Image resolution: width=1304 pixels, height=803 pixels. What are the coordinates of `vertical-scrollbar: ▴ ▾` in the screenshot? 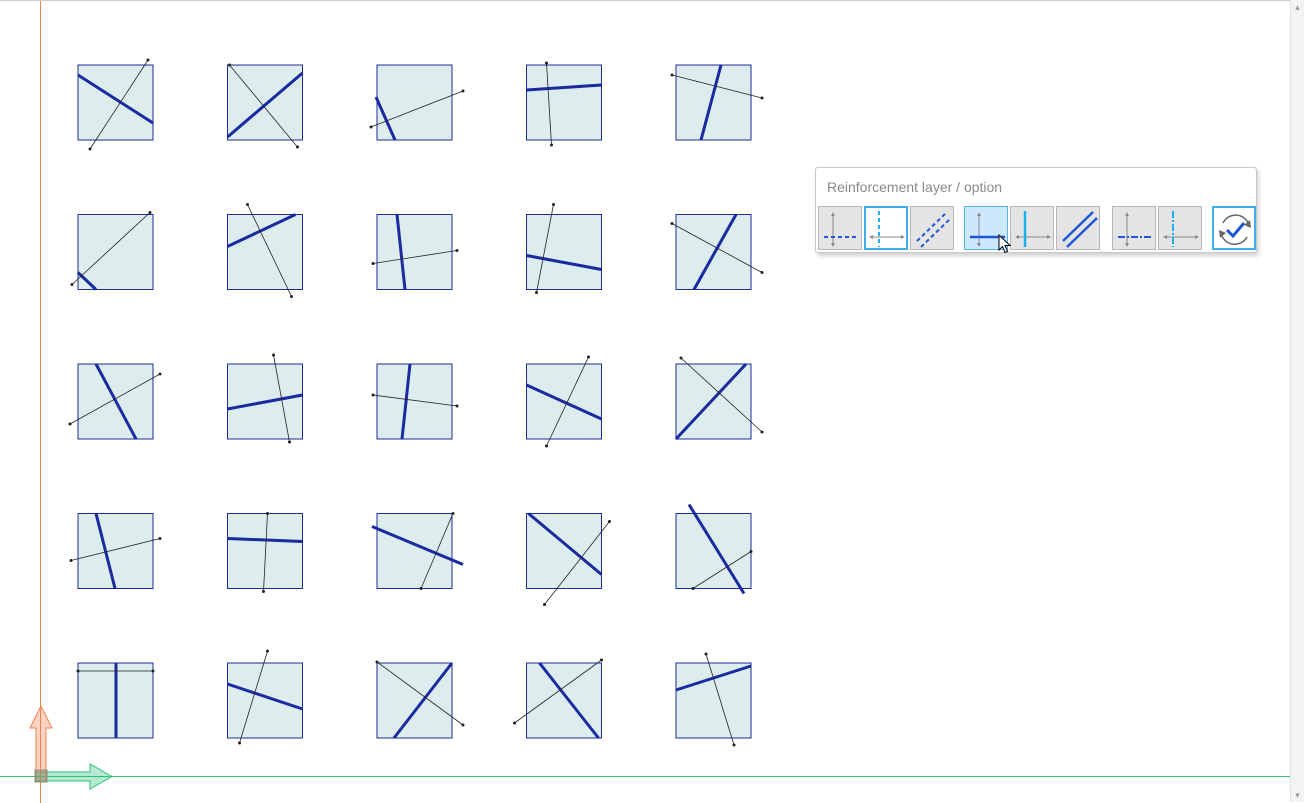 It's located at (1297, 401).